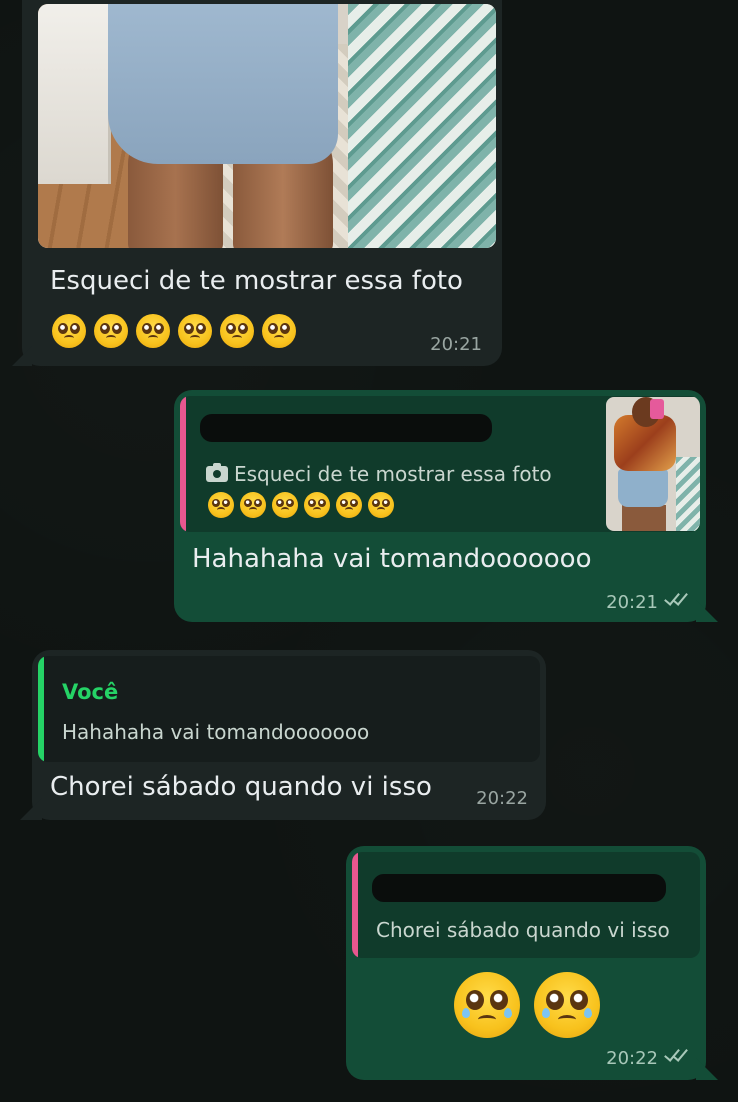 Image resolution: width=738 pixels, height=1102 pixels. What do you see at coordinates (392, 559) in the screenshot?
I see `message-text: Hahahaha vai tomandooooooo` at bounding box center [392, 559].